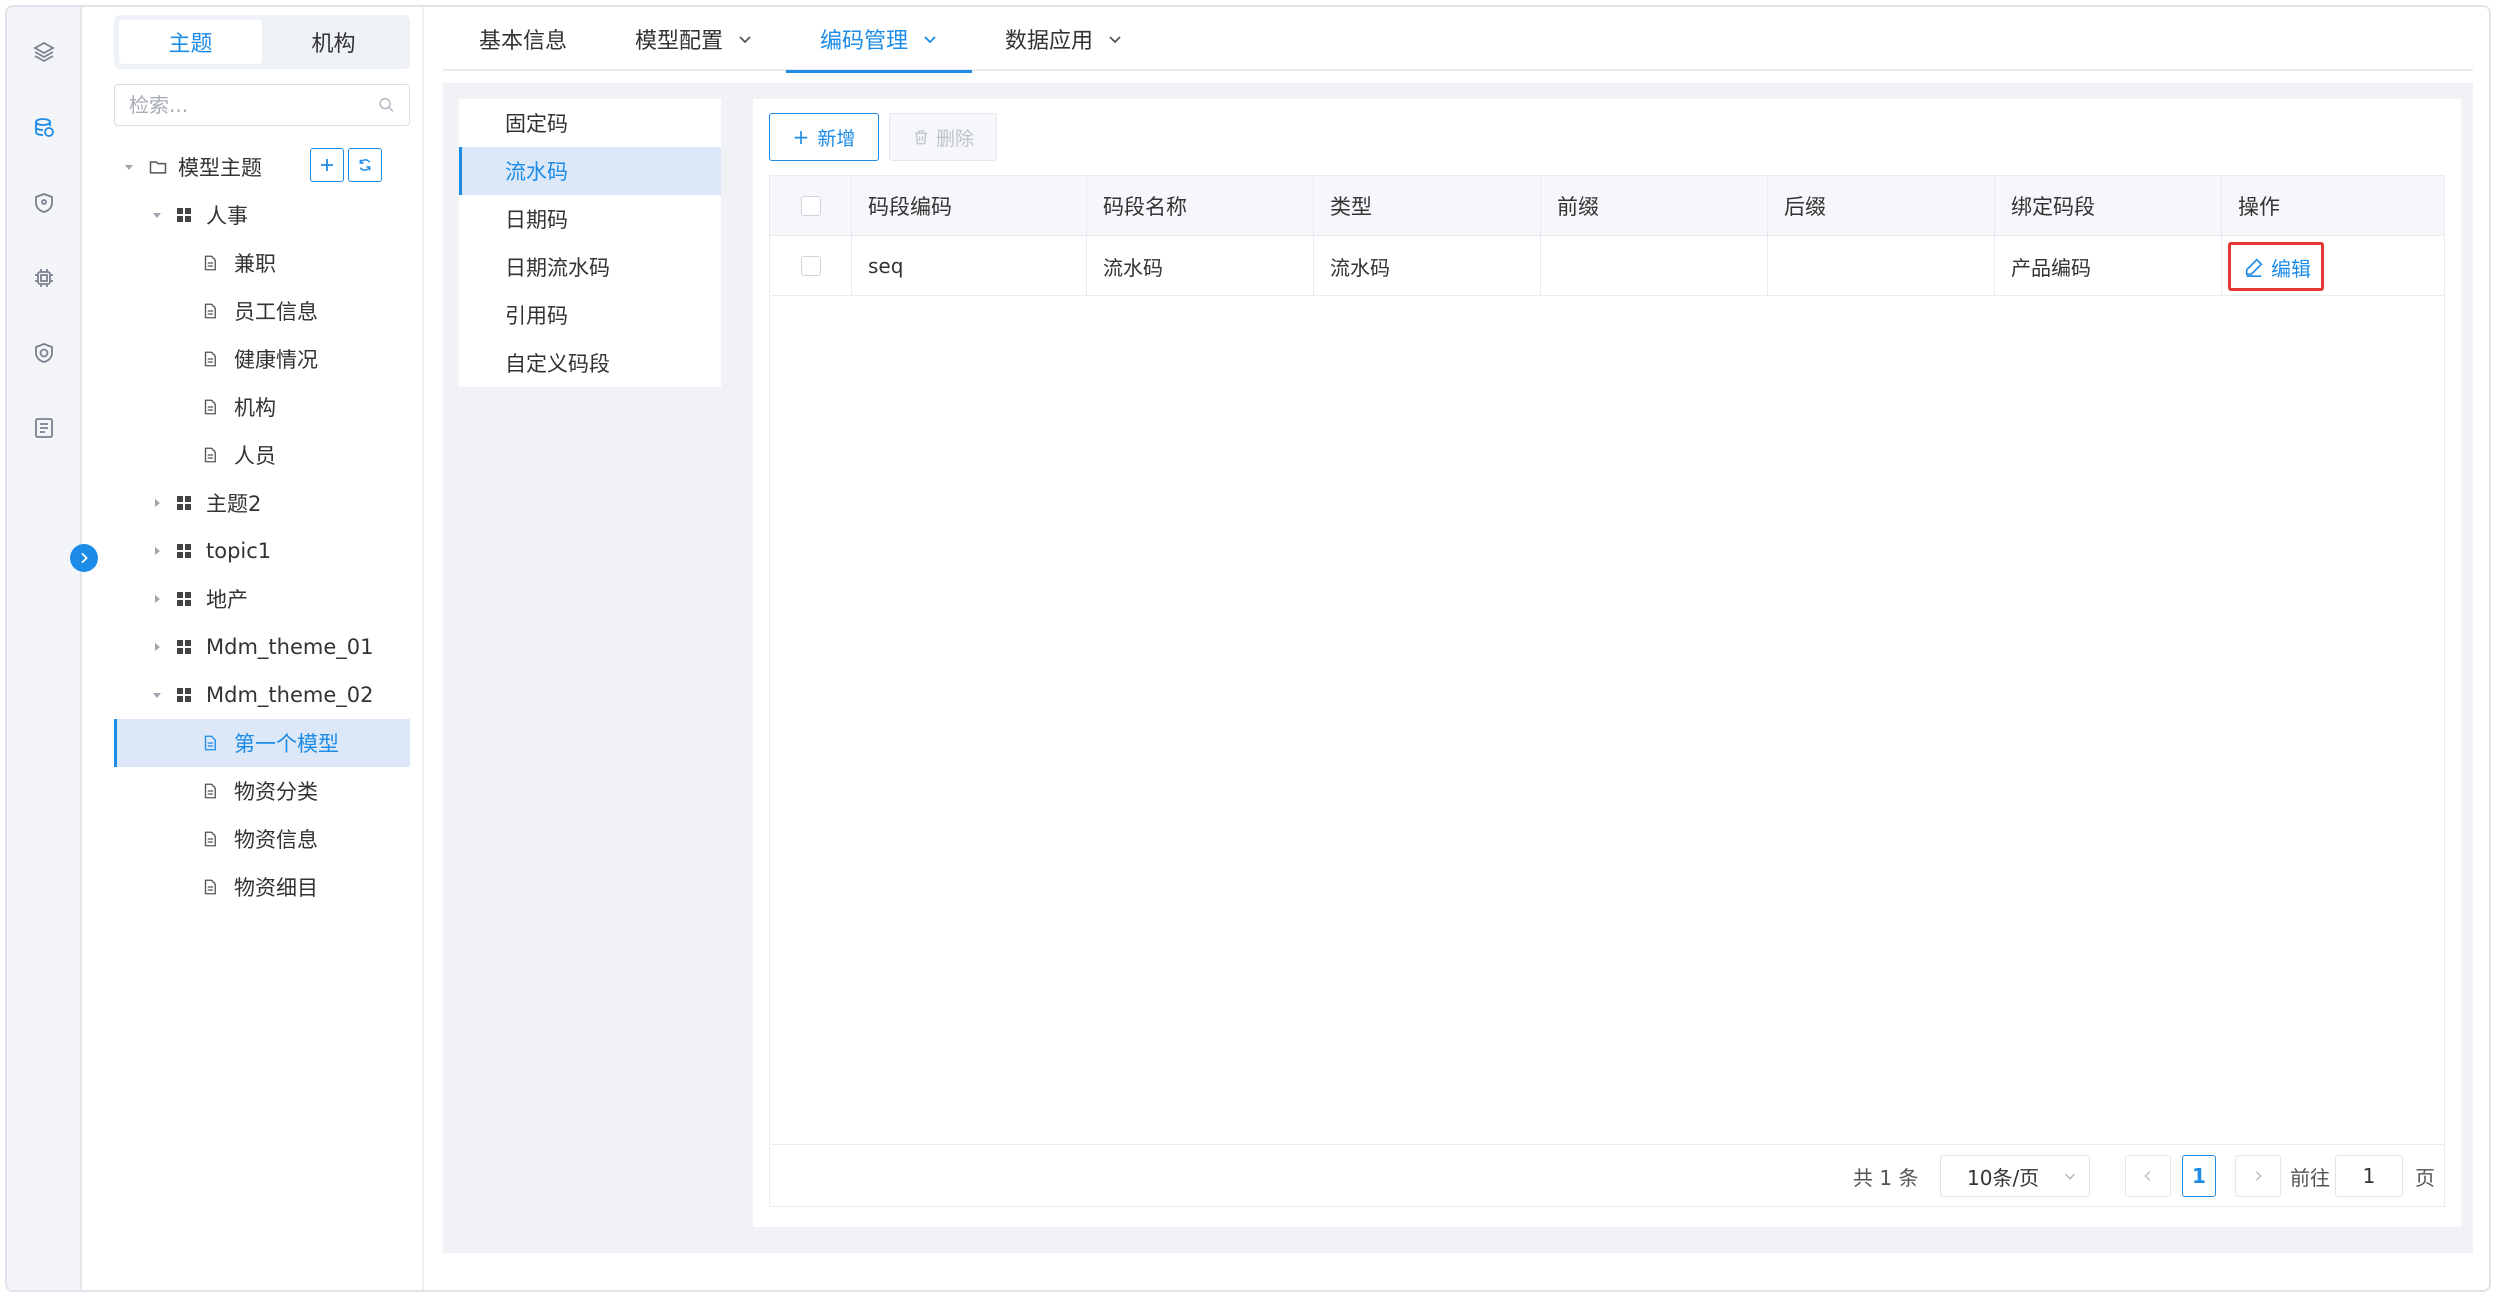 This screenshot has height=1297, width=2496. I want to click on document-list-icon, so click(44, 428).